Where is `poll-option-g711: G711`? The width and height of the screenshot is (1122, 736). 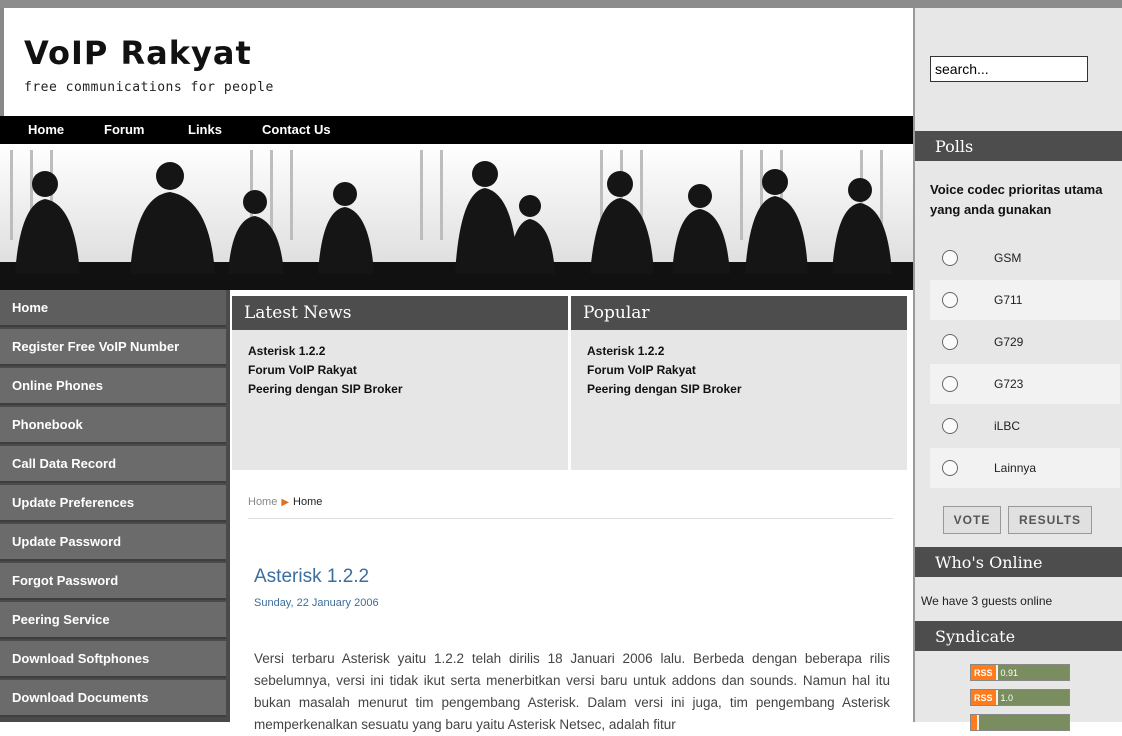 poll-option-g711: G711 is located at coordinates (1025, 300).